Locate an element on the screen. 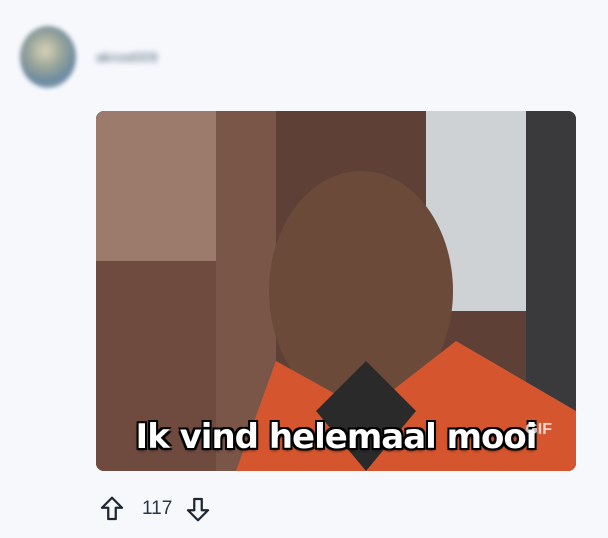 The width and height of the screenshot is (608, 538). comment-header: akrost009 is located at coordinates (88, 57).